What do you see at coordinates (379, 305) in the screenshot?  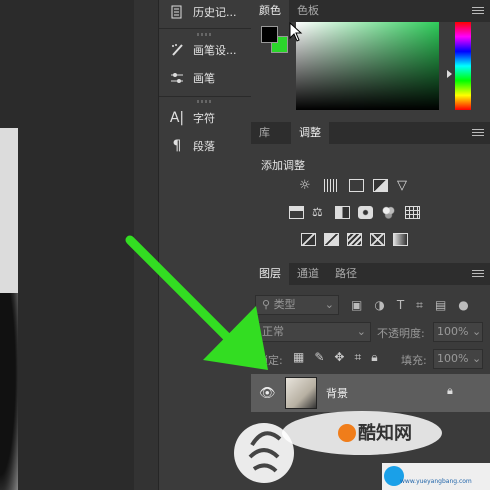 I see `adjustment-filter-icon: ◑` at bounding box center [379, 305].